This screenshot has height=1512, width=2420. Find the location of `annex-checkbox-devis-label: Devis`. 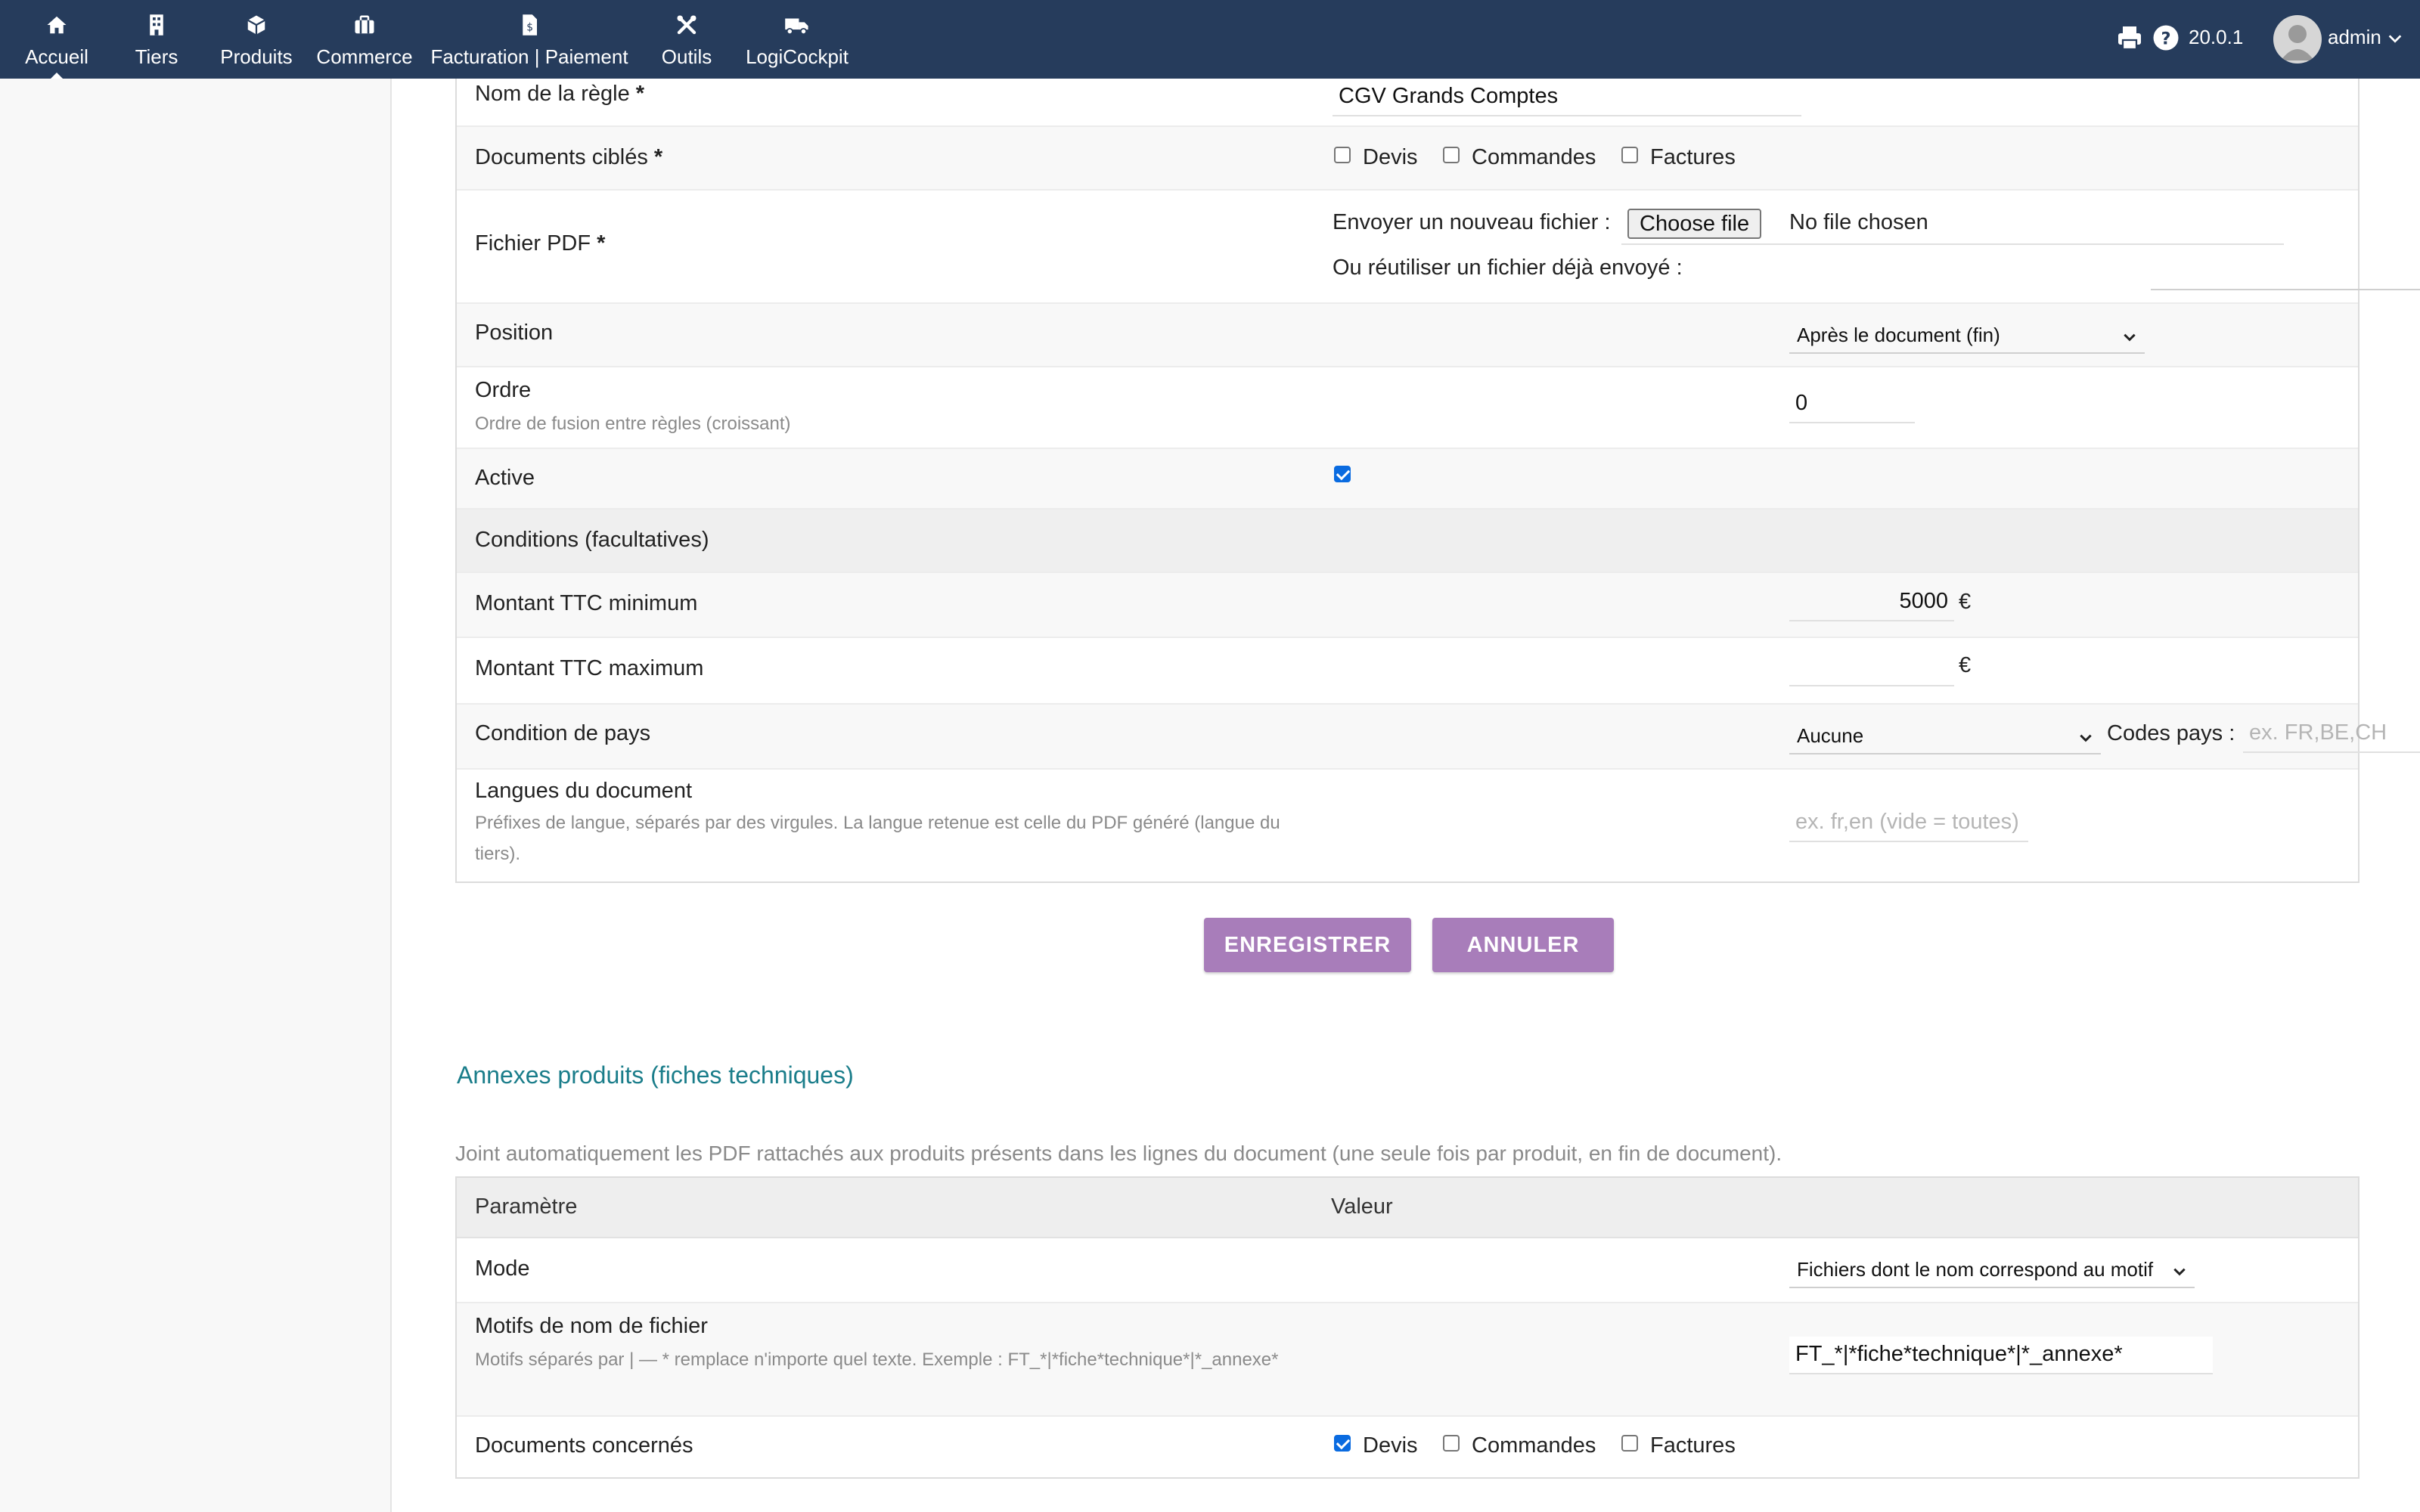

annex-checkbox-devis-label: Devis is located at coordinates (1390, 1446).